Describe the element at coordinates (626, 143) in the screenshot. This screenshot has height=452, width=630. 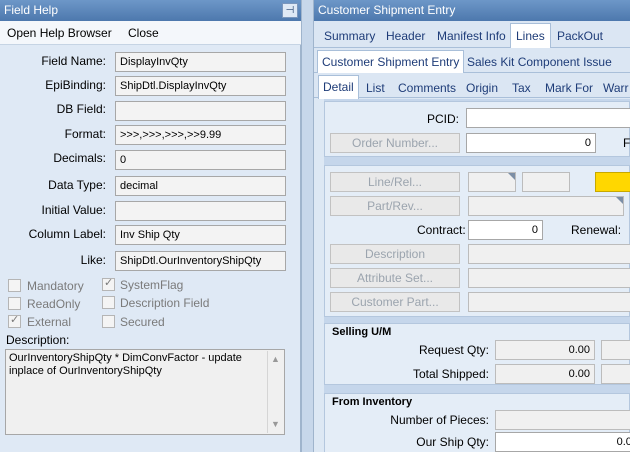
I see `order-right-fragment: F` at that location.